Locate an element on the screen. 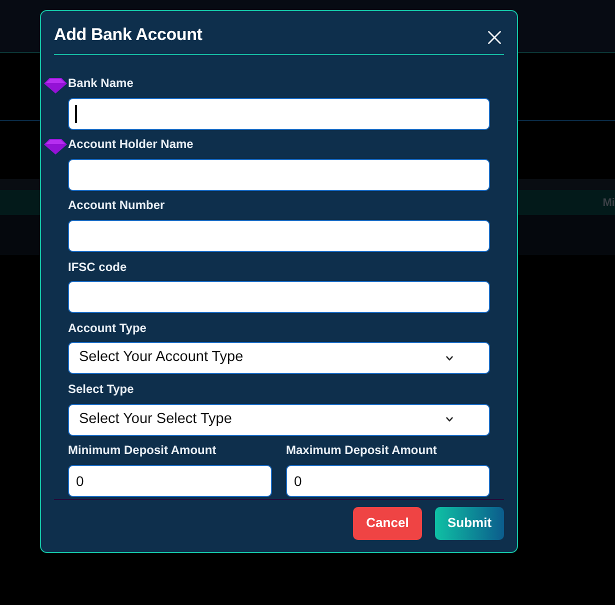  close-icon is located at coordinates (494, 37).